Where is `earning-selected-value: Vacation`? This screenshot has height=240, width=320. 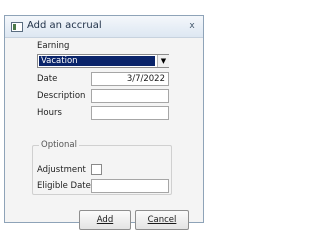 earning-selected-value: Vacation is located at coordinates (97, 61).